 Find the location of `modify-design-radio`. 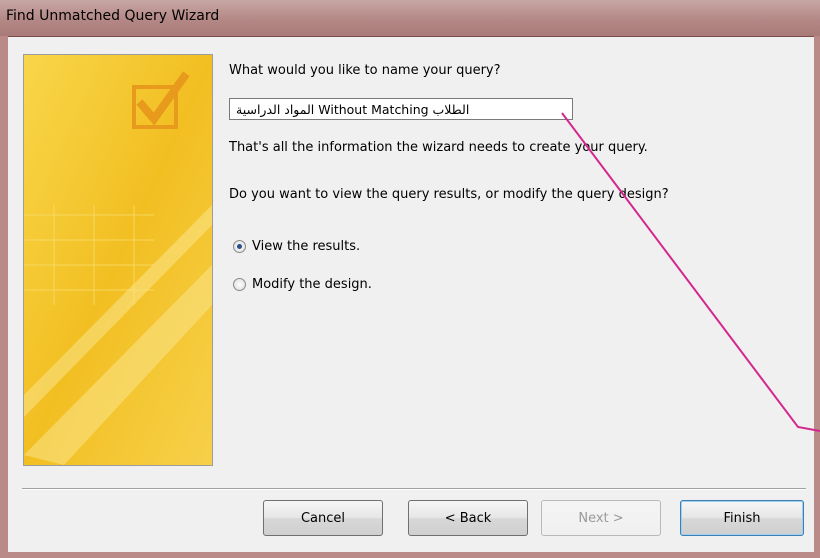

modify-design-radio is located at coordinates (239, 284).